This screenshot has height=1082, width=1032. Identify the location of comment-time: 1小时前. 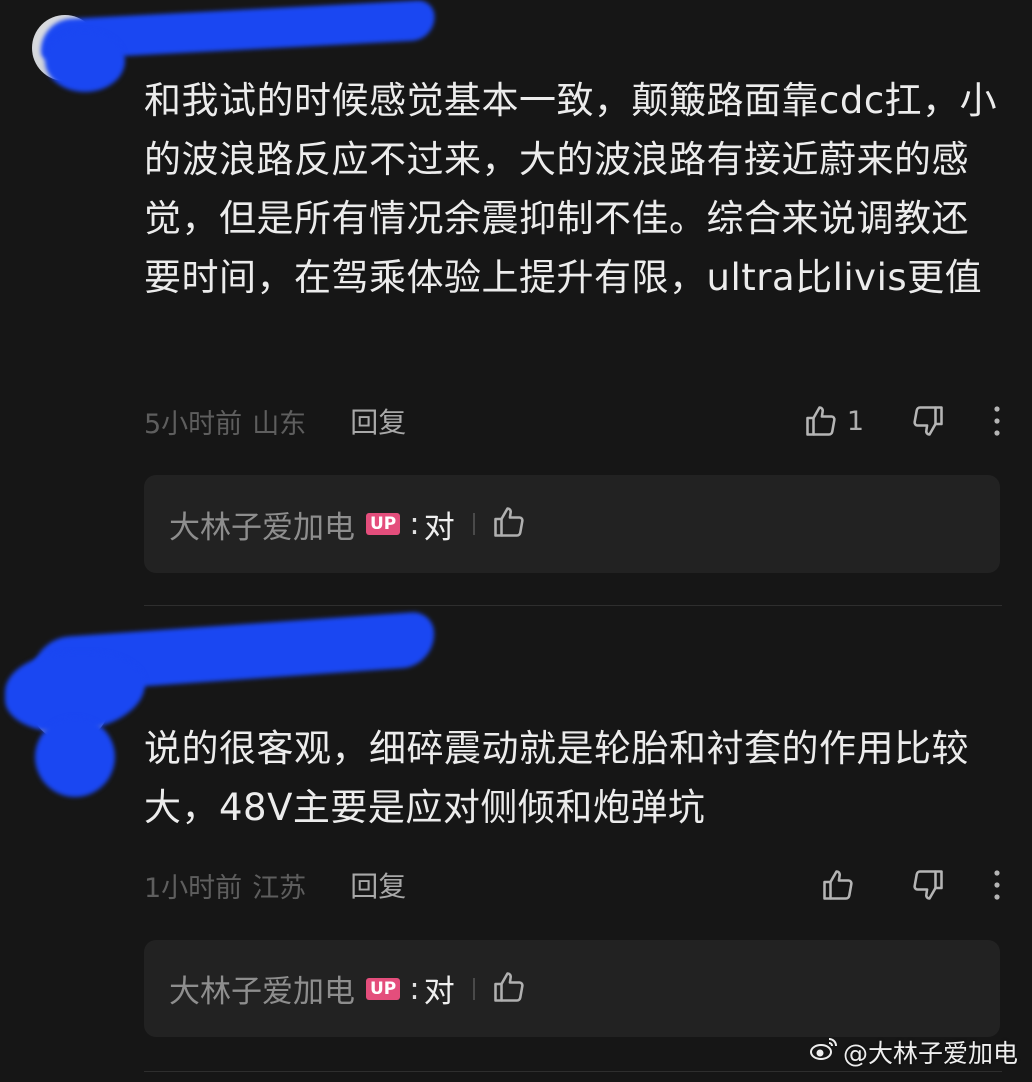
(193, 888).